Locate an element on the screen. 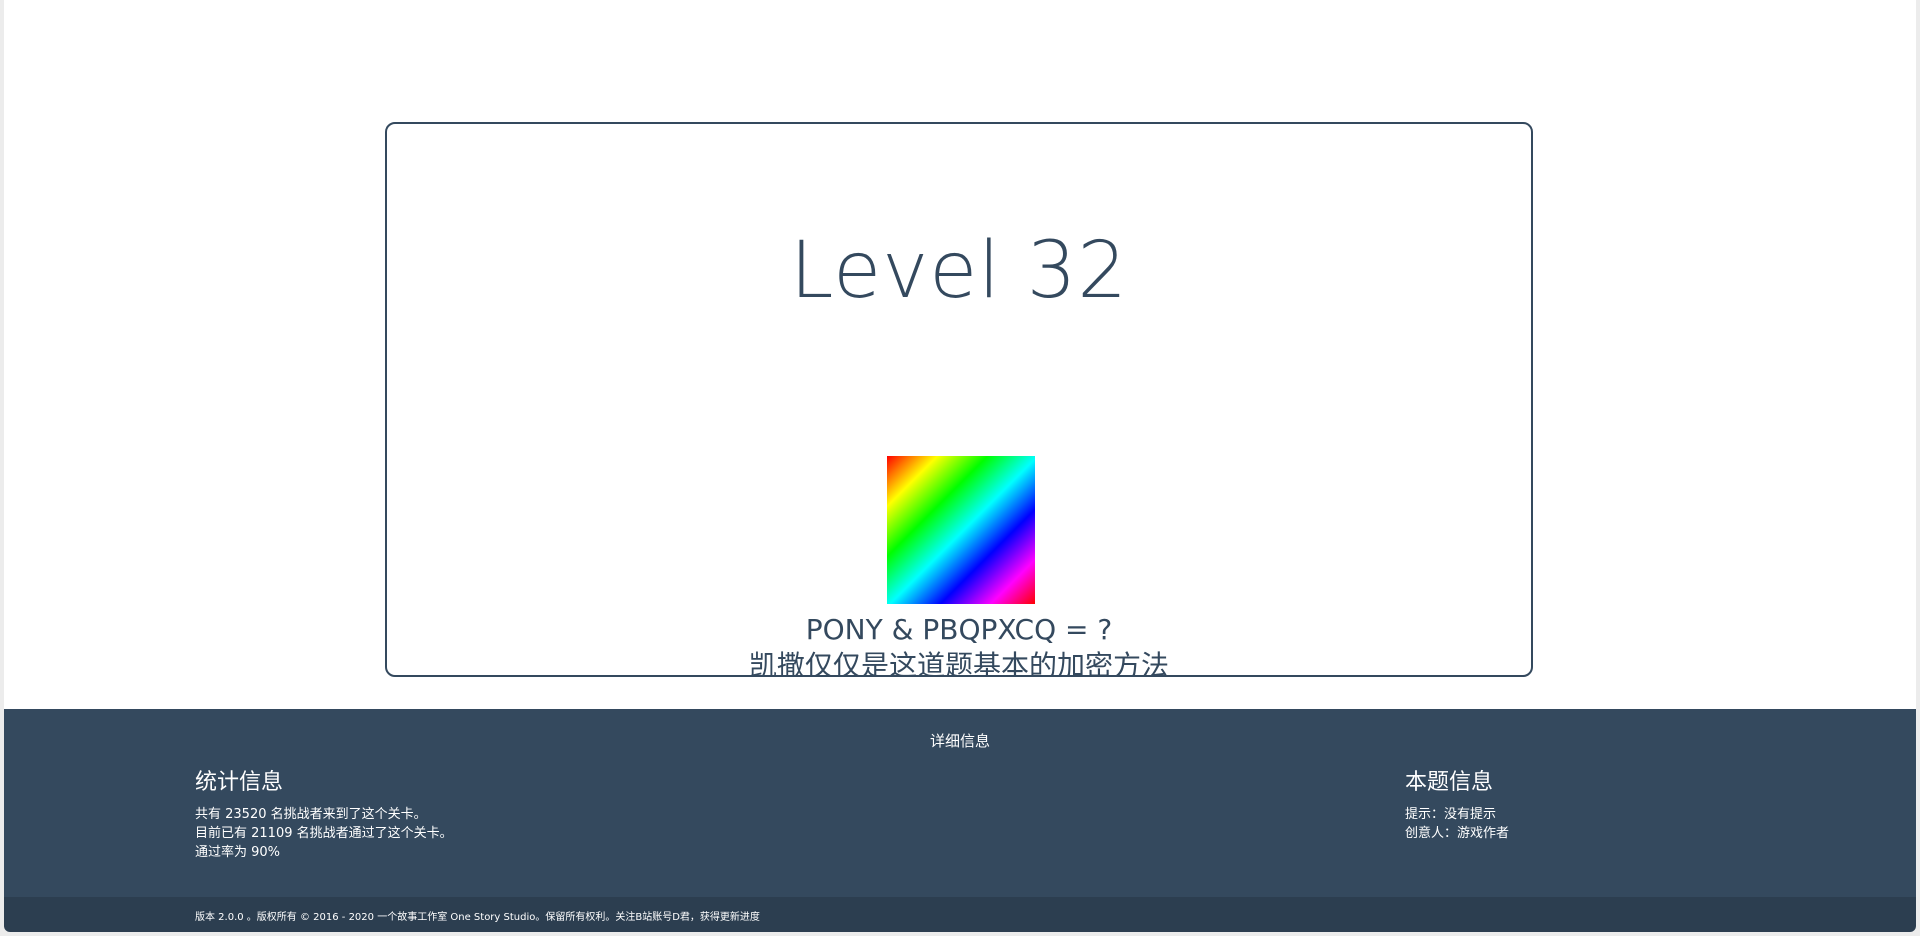 The image size is (1920, 936). puzzle-hint: 提示：没有提示 is located at coordinates (1451, 815).